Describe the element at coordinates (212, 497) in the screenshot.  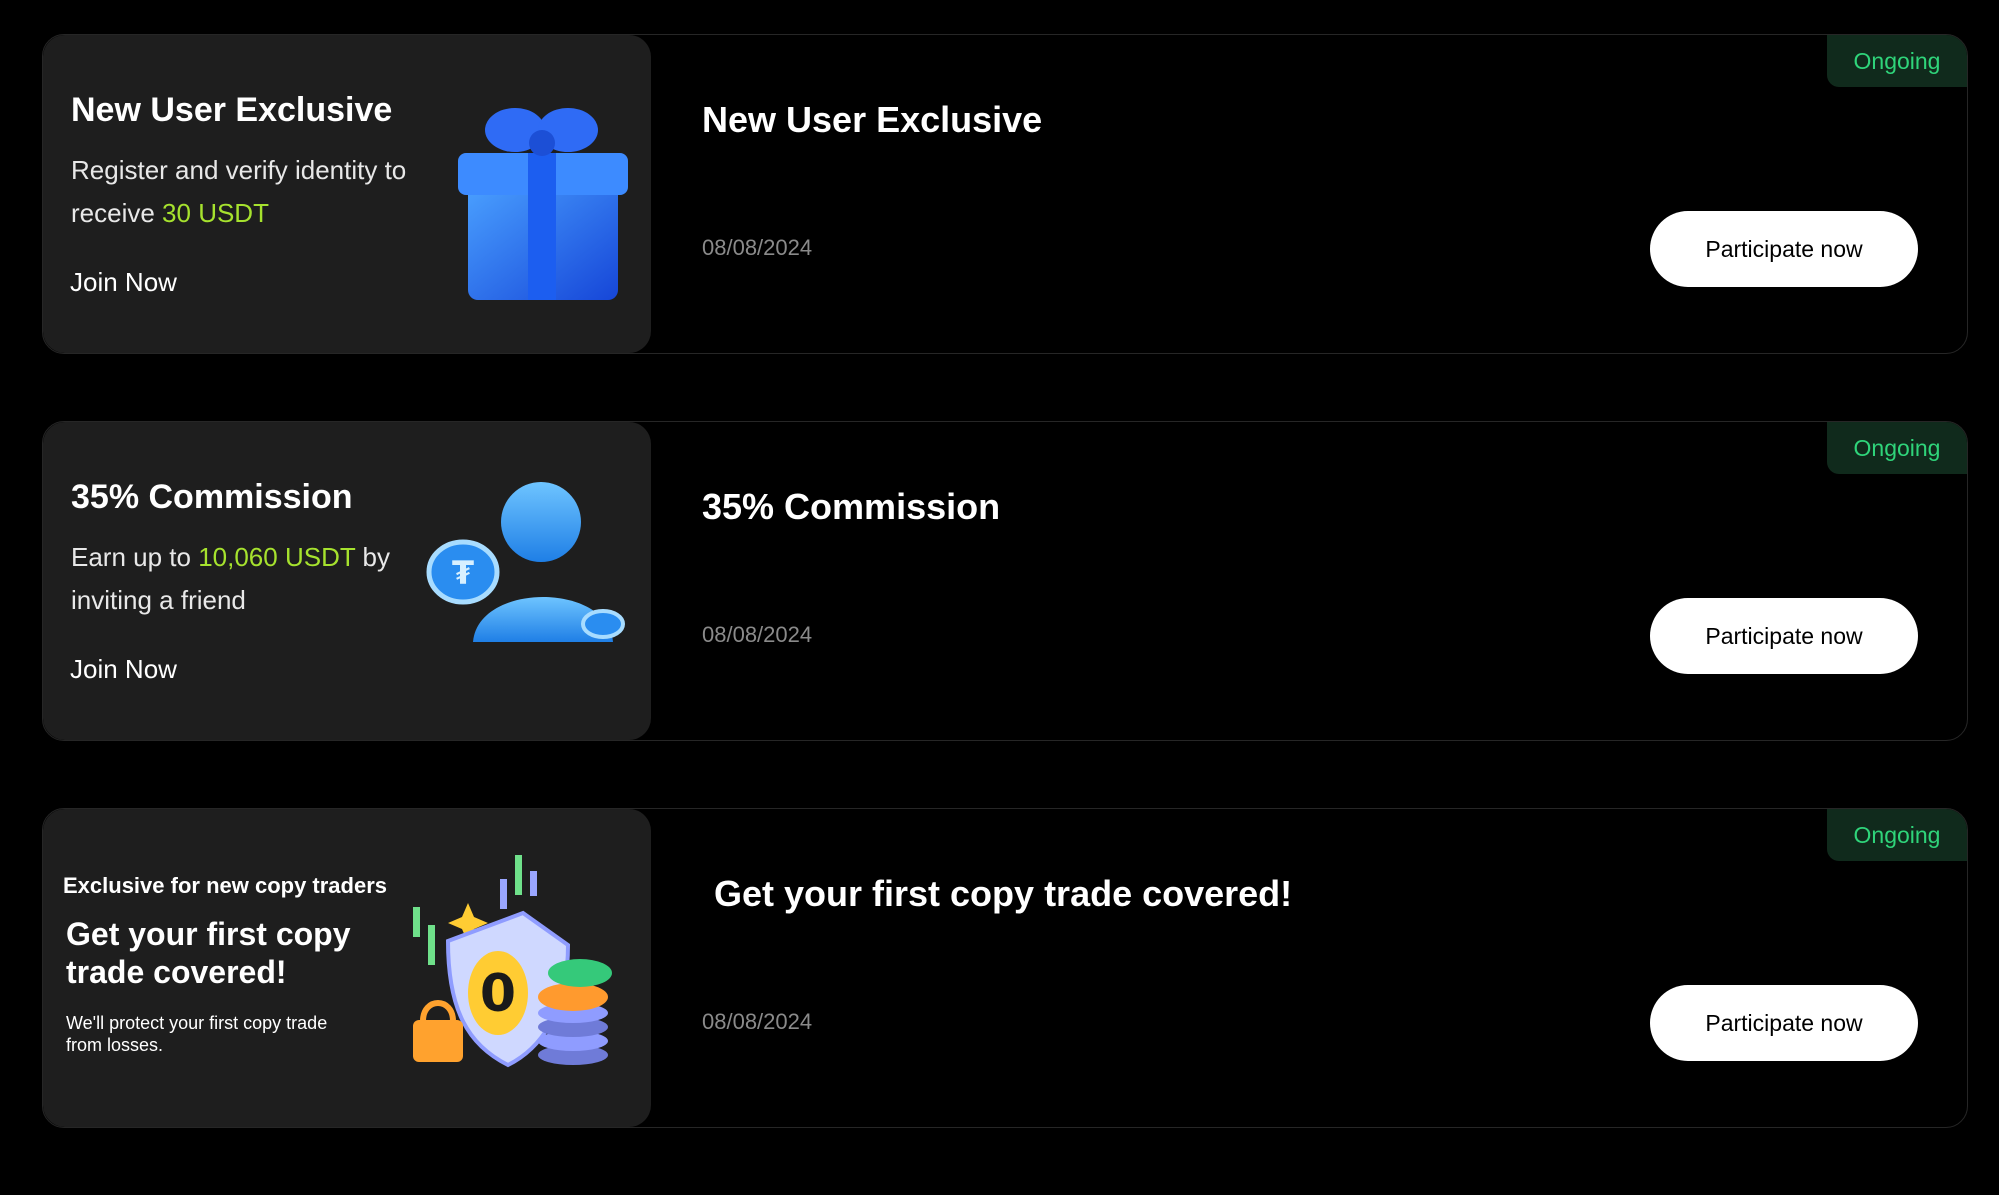
I see `banner-title: 35% Commission` at that location.